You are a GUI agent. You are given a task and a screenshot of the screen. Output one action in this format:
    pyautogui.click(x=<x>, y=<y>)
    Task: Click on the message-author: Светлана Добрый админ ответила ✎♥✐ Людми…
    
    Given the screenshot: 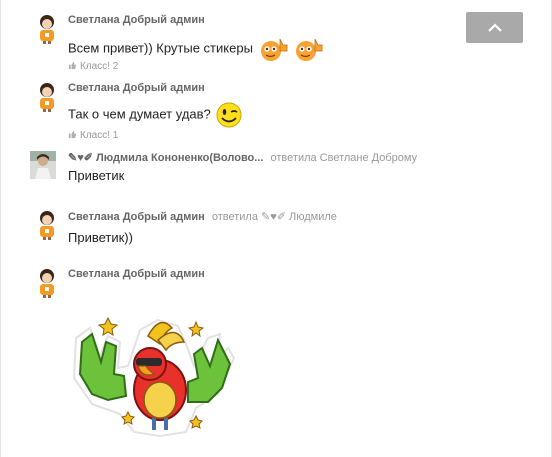 What is the action you would take?
    pyautogui.click(x=202, y=216)
    